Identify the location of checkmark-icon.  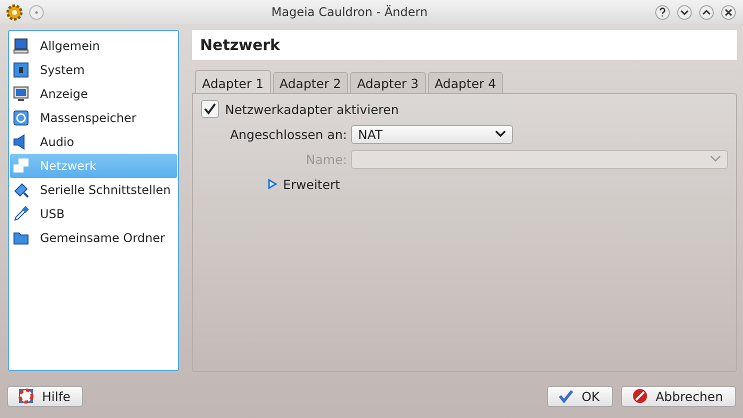
(566, 396).